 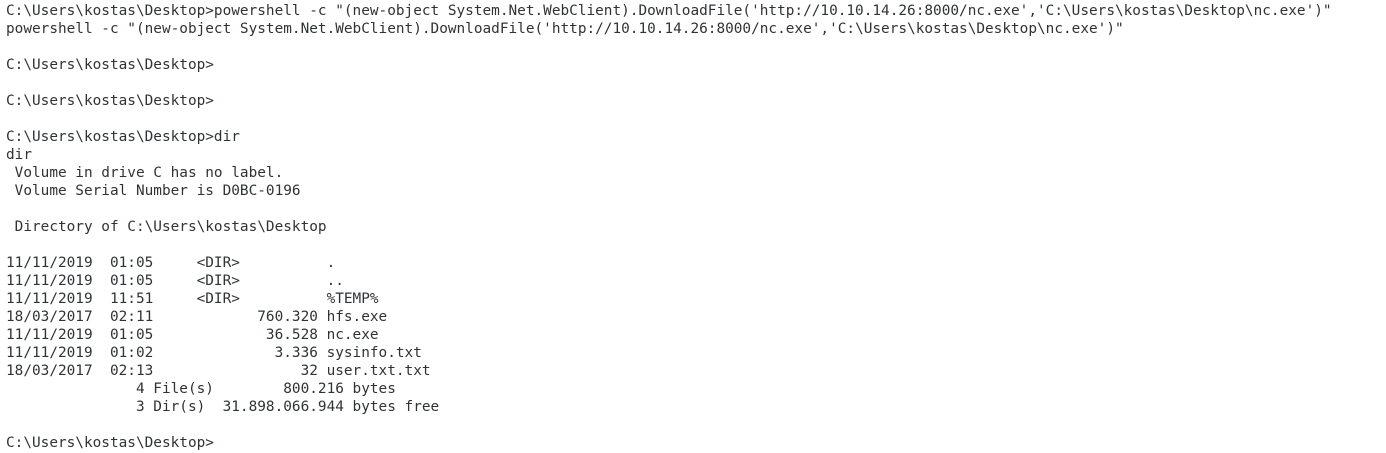 What do you see at coordinates (110, 65) in the screenshot?
I see `terminal-line-4: C:\Users\kostas\Desktop>` at bounding box center [110, 65].